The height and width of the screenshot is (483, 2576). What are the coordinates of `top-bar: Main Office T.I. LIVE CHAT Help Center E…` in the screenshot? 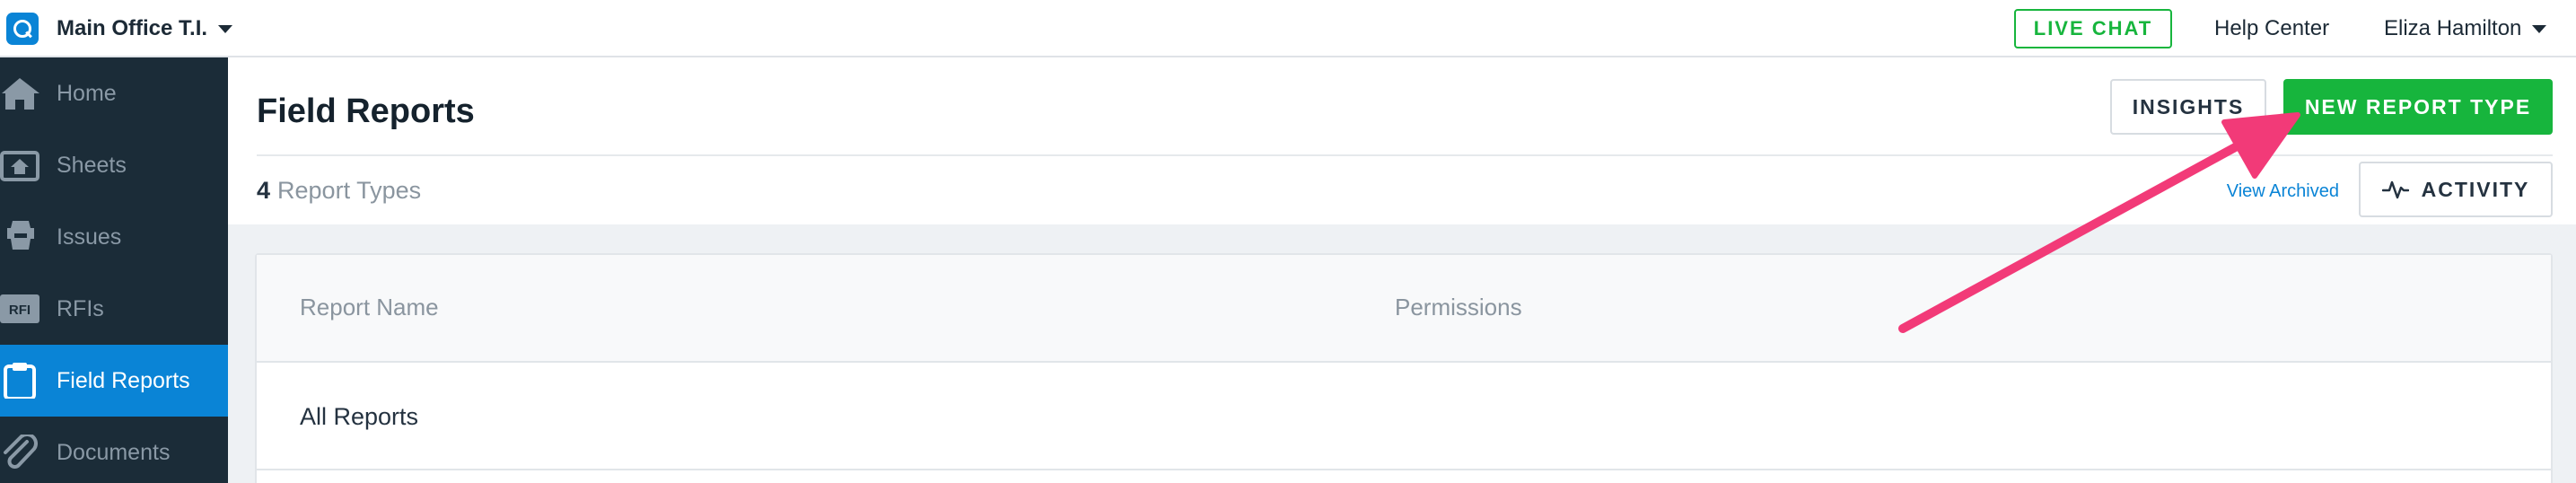 It's located at (1288, 28).